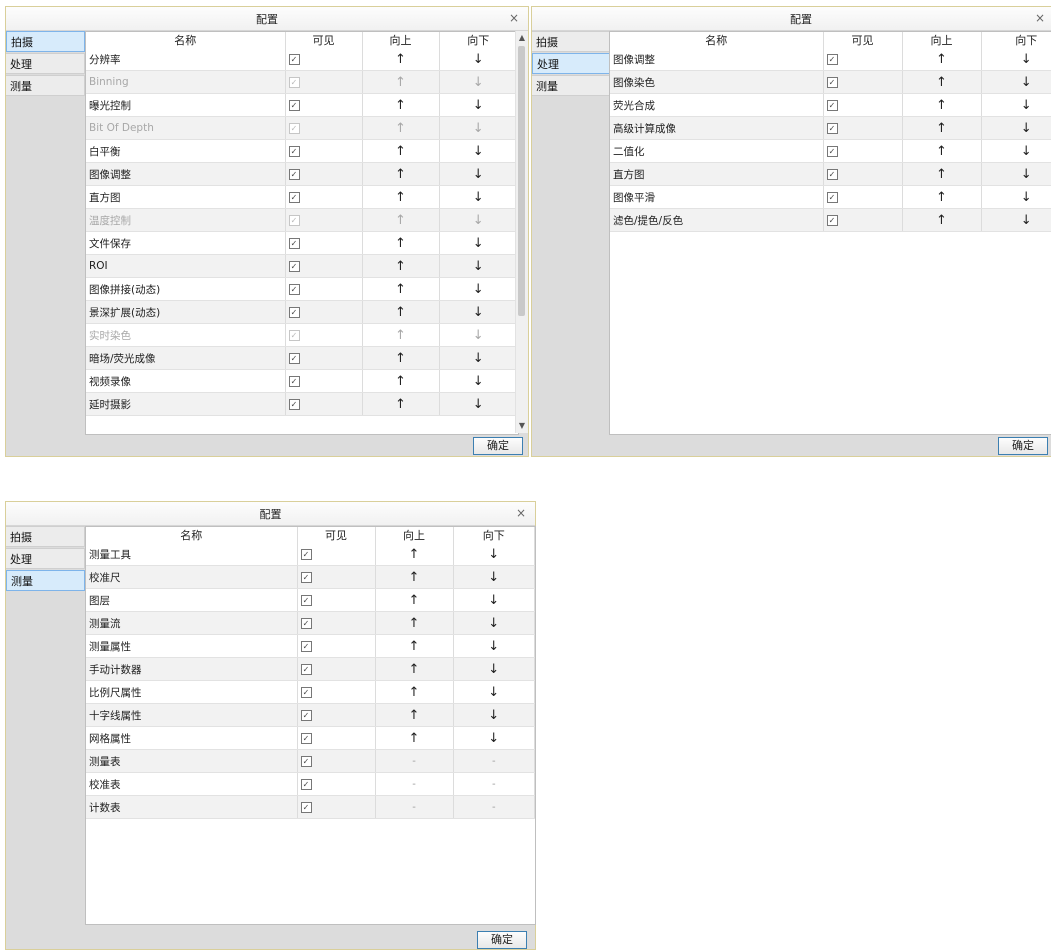  What do you see at coordinates (302, 243) in the screenshot?
I see `table-row: 文件保存 ✓ ↑ ↓` at bounding box center [302, 243].